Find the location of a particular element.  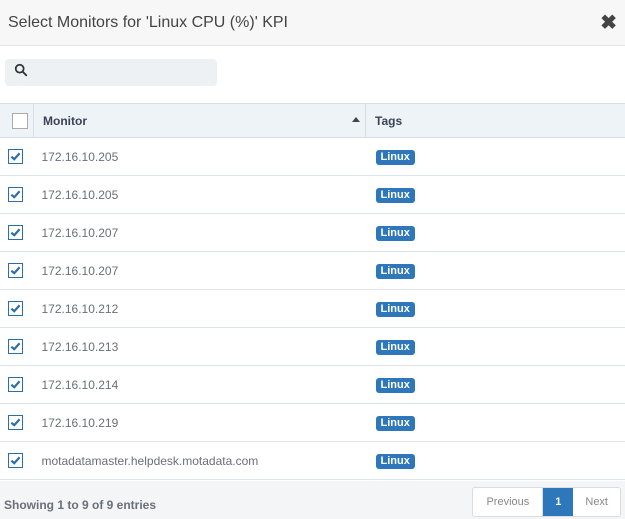

select-all-cell is located at coordinates (17, 120).